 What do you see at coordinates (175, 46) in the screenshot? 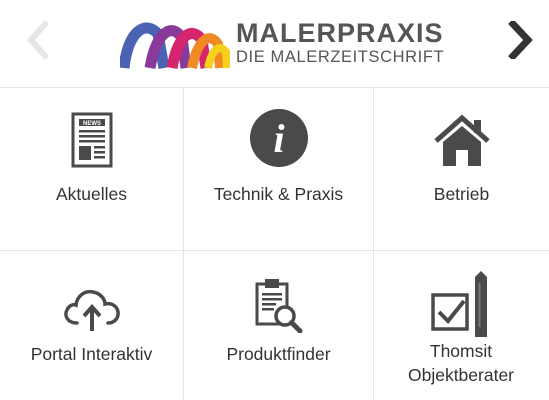
I see `brand-logo-icon` at bounding box center [175, 46].